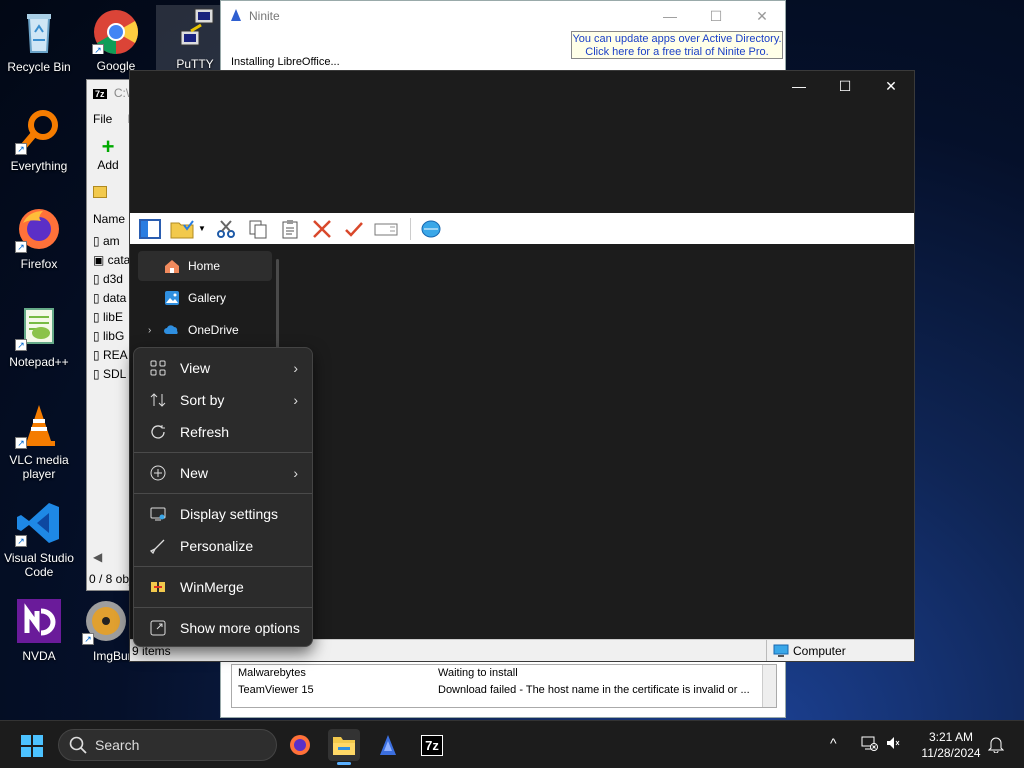  I want to click on ninite-logo-icon, so click(236, 16).